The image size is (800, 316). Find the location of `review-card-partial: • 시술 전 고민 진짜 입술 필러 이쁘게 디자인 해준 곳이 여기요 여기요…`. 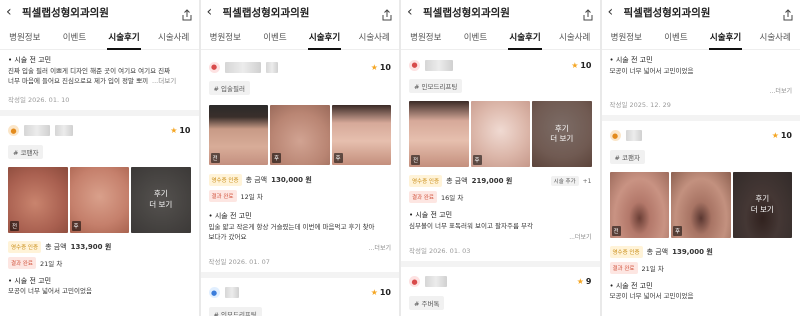

review-card-partial: • 시술 전 고민 진짜 입술 필러 이쁘게 디자인 해준 곳이 여기요 여기요… is located at coordinates (99, 80).